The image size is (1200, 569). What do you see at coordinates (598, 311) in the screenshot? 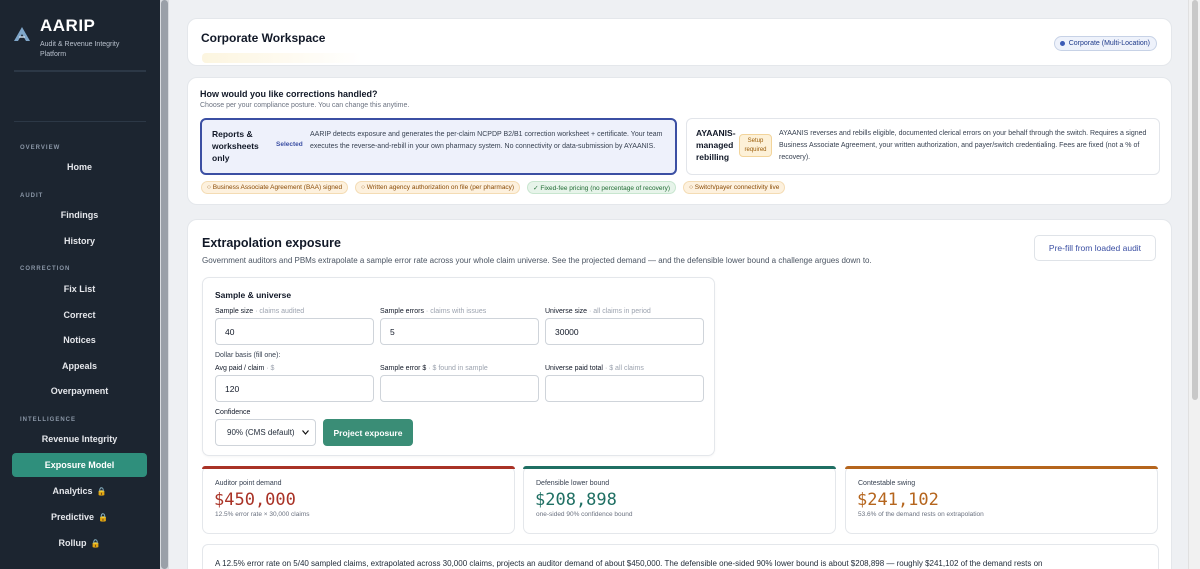
I see `universe-size-label: Universe size · all claims in period` at bounding box center [598, 311].